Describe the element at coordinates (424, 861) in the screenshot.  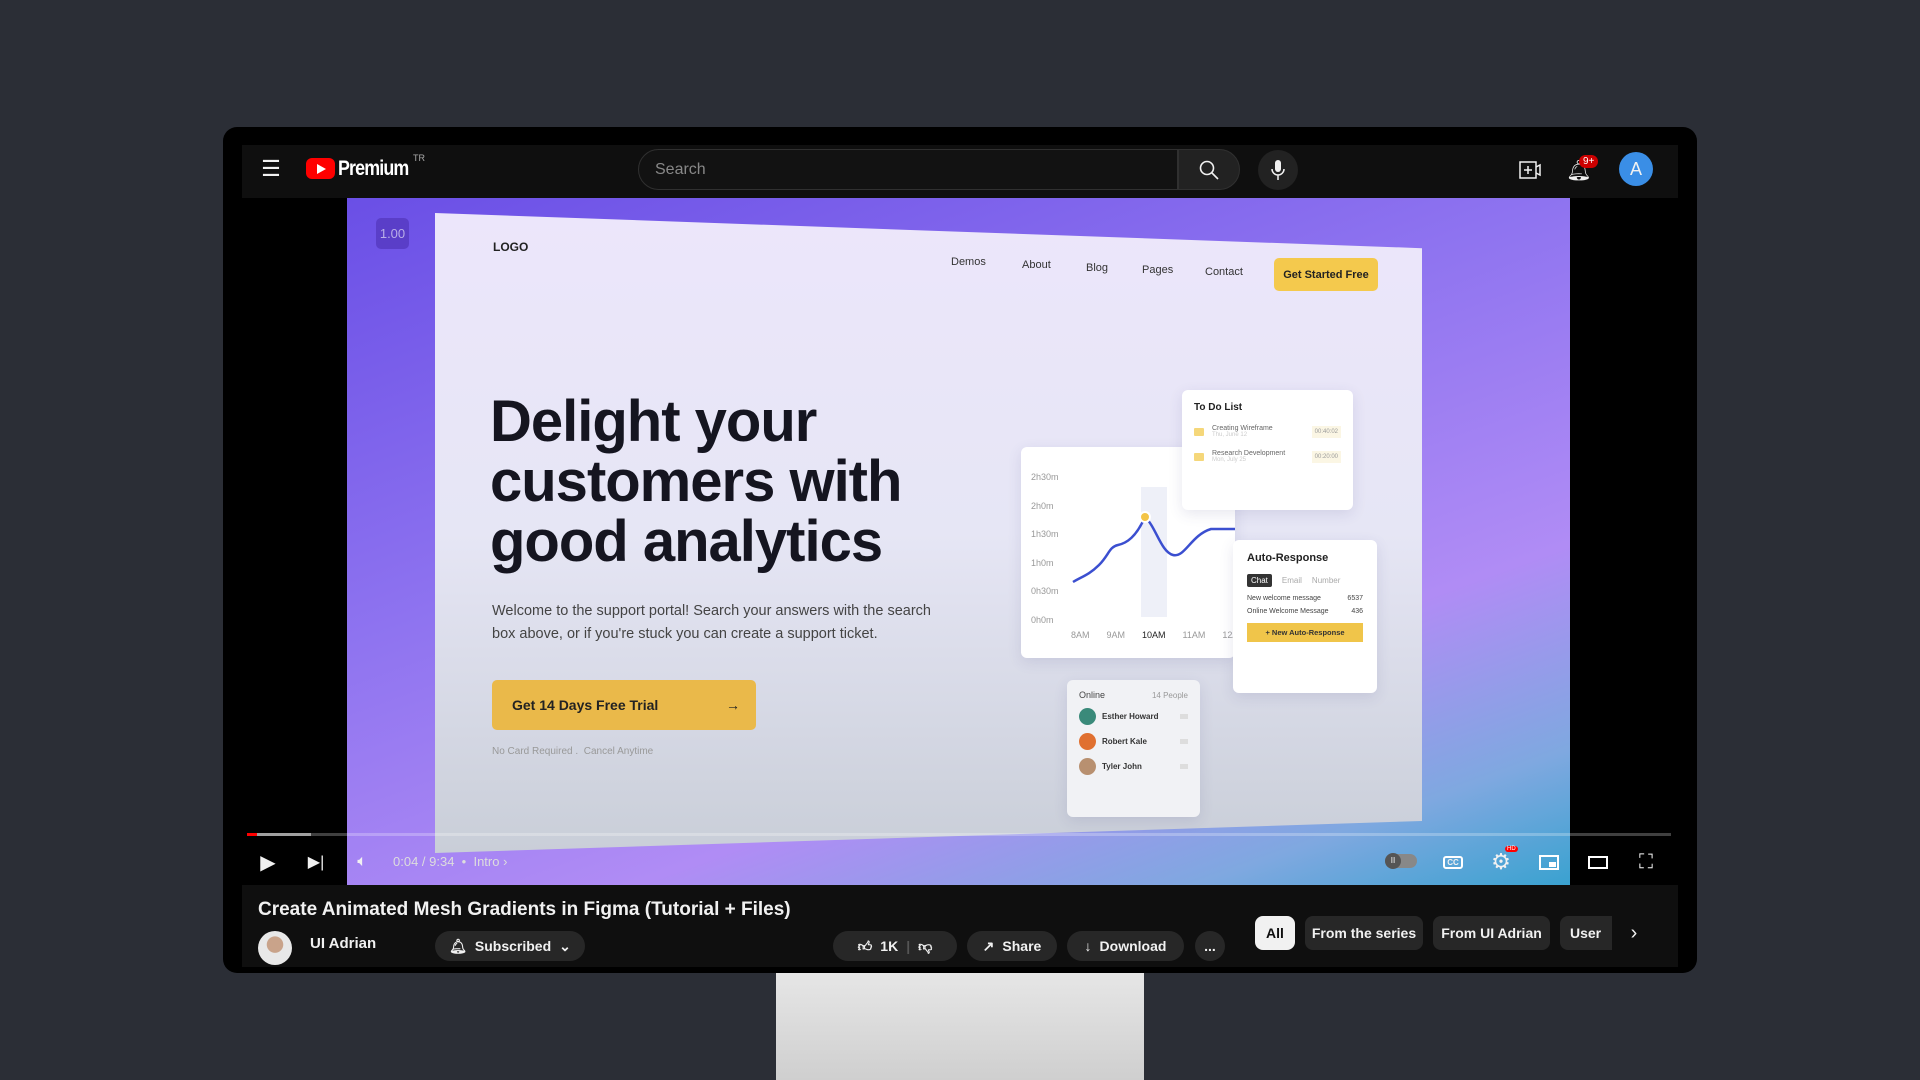
I see `time-text: 0:04 / 9:34` at that location.